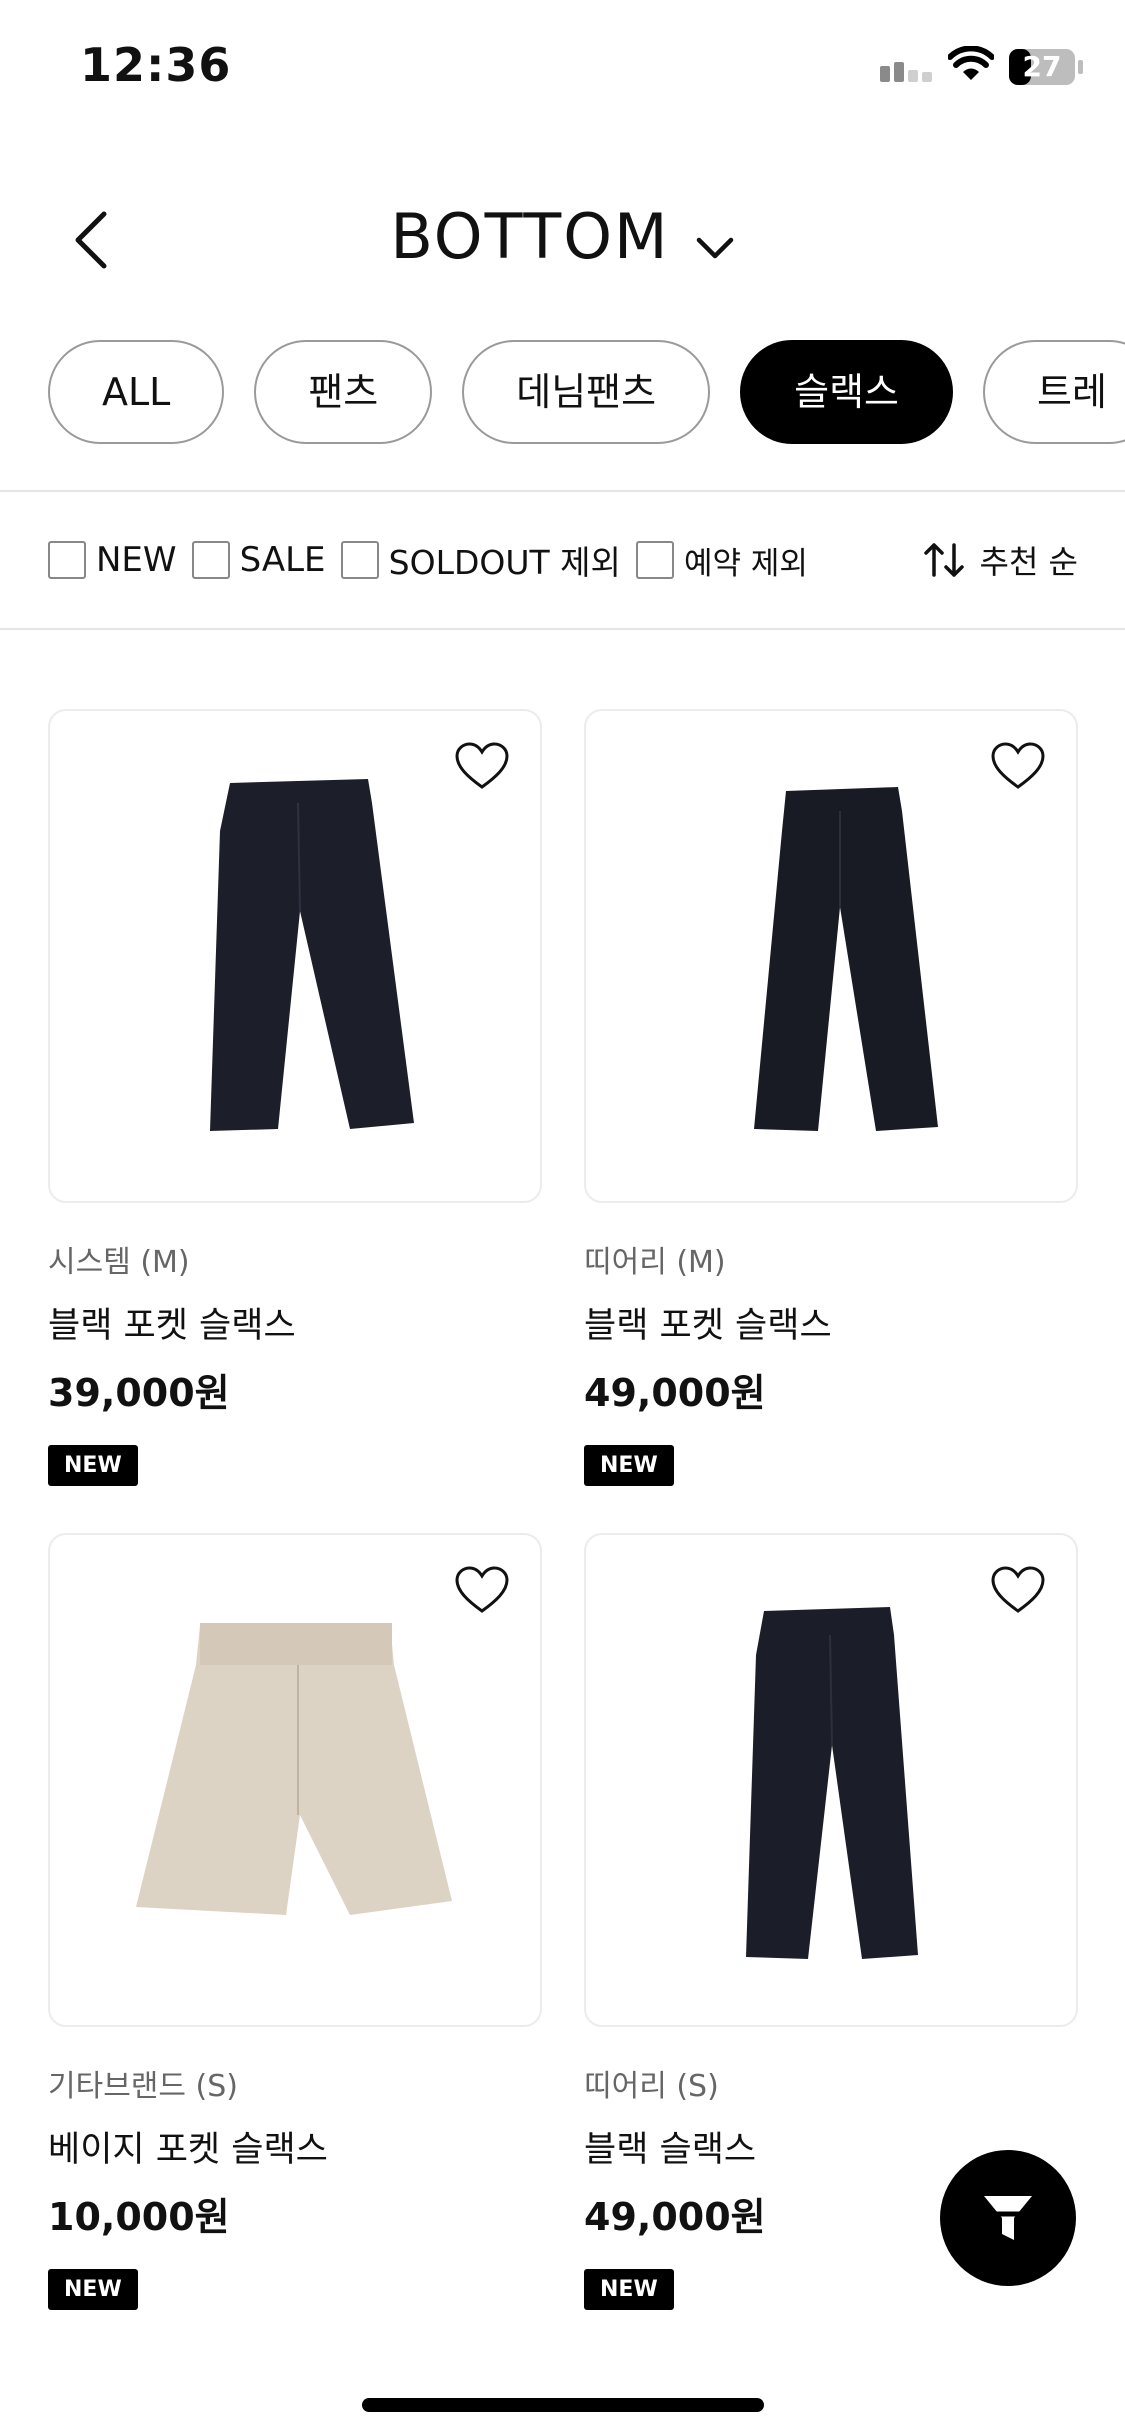 The height and width of the screenshot is (2436, 1125). What do you see at coordinates (675, 1393) in the screenshot?
I see `product-price: 49,000원` at bounding box center [675, 1393].